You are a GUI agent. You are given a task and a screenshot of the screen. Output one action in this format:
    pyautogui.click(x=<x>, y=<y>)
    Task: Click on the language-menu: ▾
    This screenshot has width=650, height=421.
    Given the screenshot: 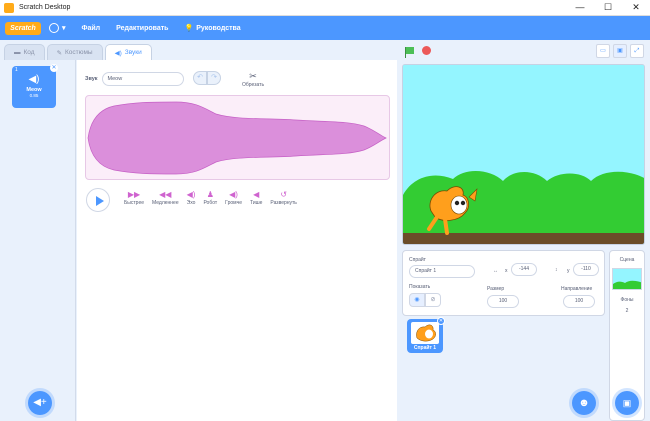 What is the action you would take?
    pyautogui.click(x=57, y=28)
    